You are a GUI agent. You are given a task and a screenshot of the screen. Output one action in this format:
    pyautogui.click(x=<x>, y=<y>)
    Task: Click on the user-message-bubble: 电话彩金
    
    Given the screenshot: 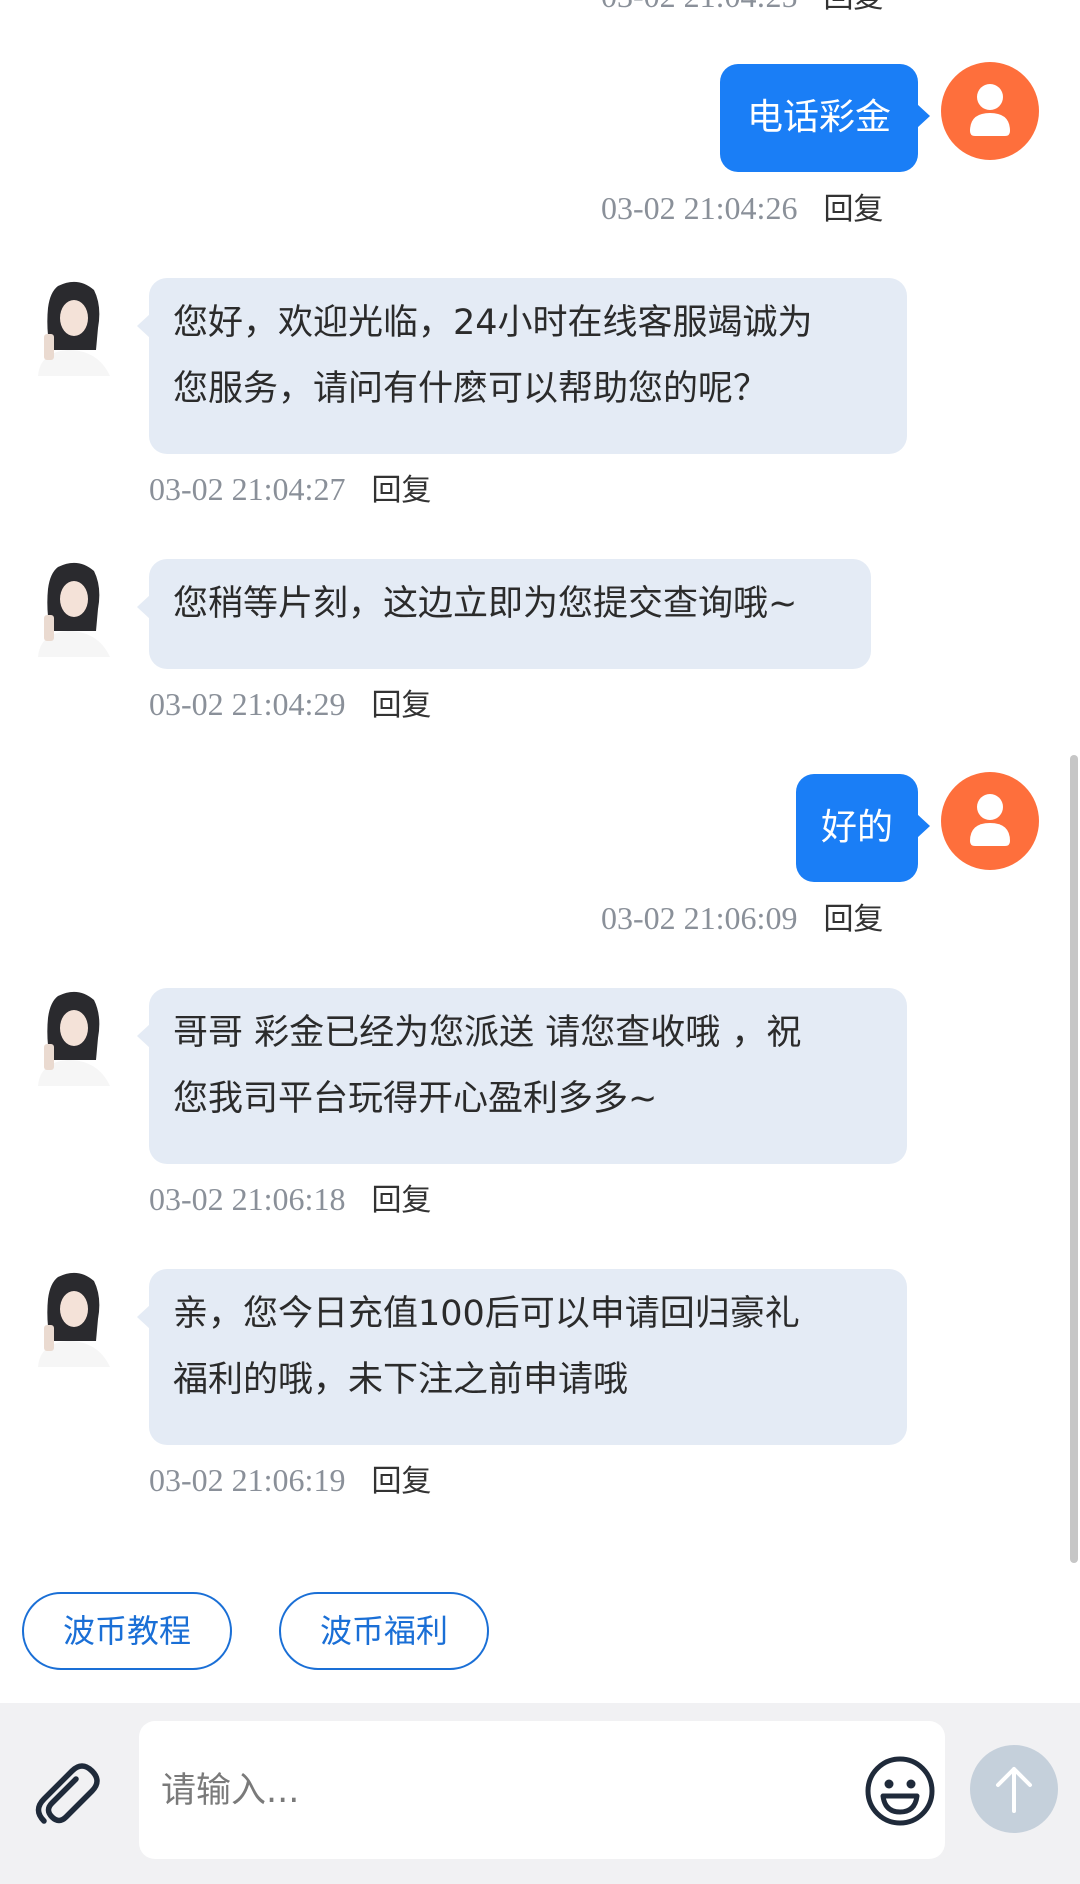 What is the action you would take?
    pyautogui.click(x=825, y=118)
    